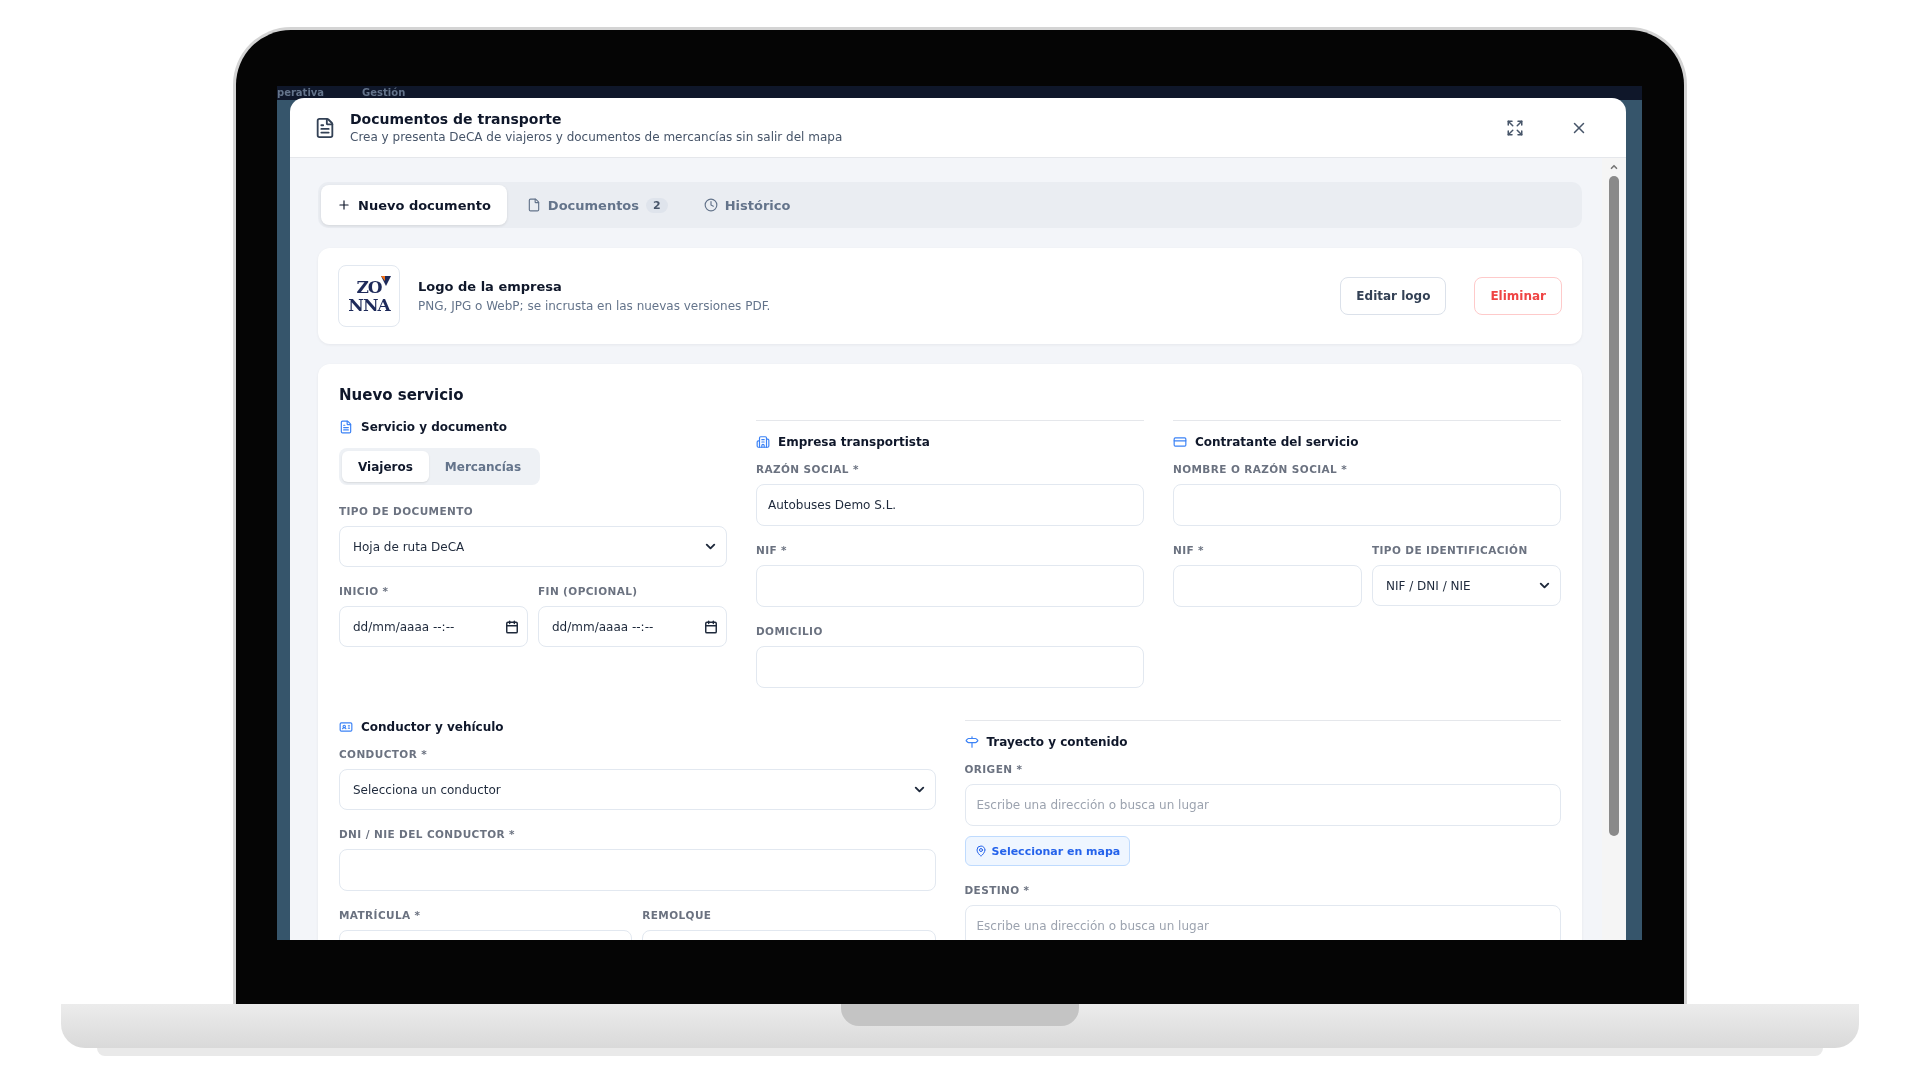 The height and width of the screenshot is (1080, 1920). What do you see at coordinates (747, 205) in the screenshot?
I see `tab: Histórico` at bounding box center [747, 205].